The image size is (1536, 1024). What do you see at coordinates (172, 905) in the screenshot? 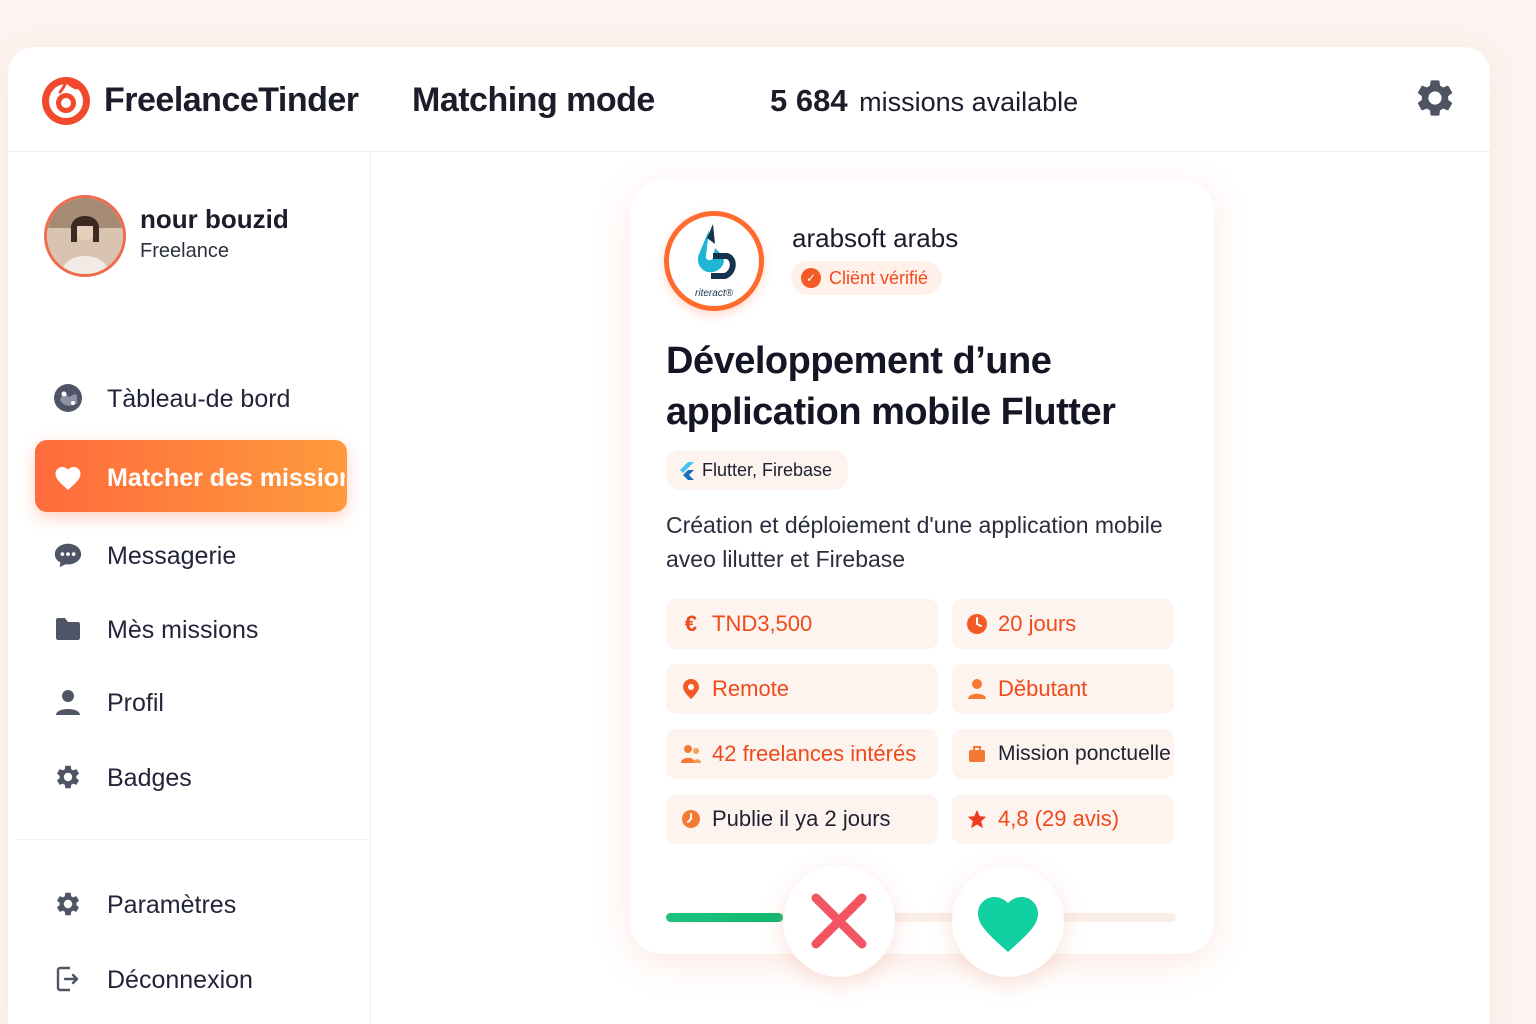
I see `sidebar-item-label: Paramètres` at bounding box center [172, 905].